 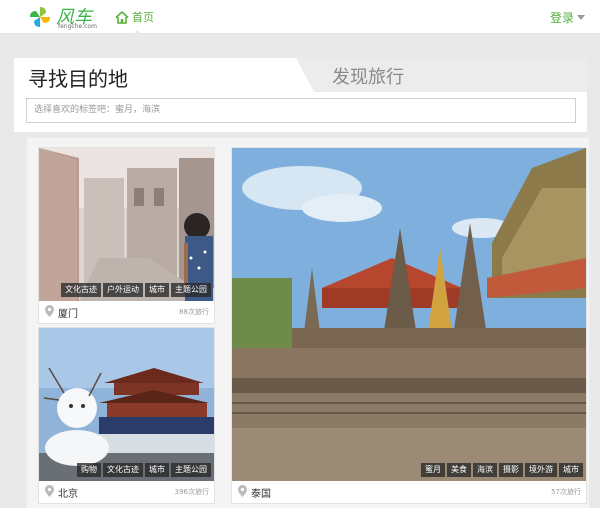 I want to click on card-footer: 泰国 57次旅行, so click(x=409, y=492).